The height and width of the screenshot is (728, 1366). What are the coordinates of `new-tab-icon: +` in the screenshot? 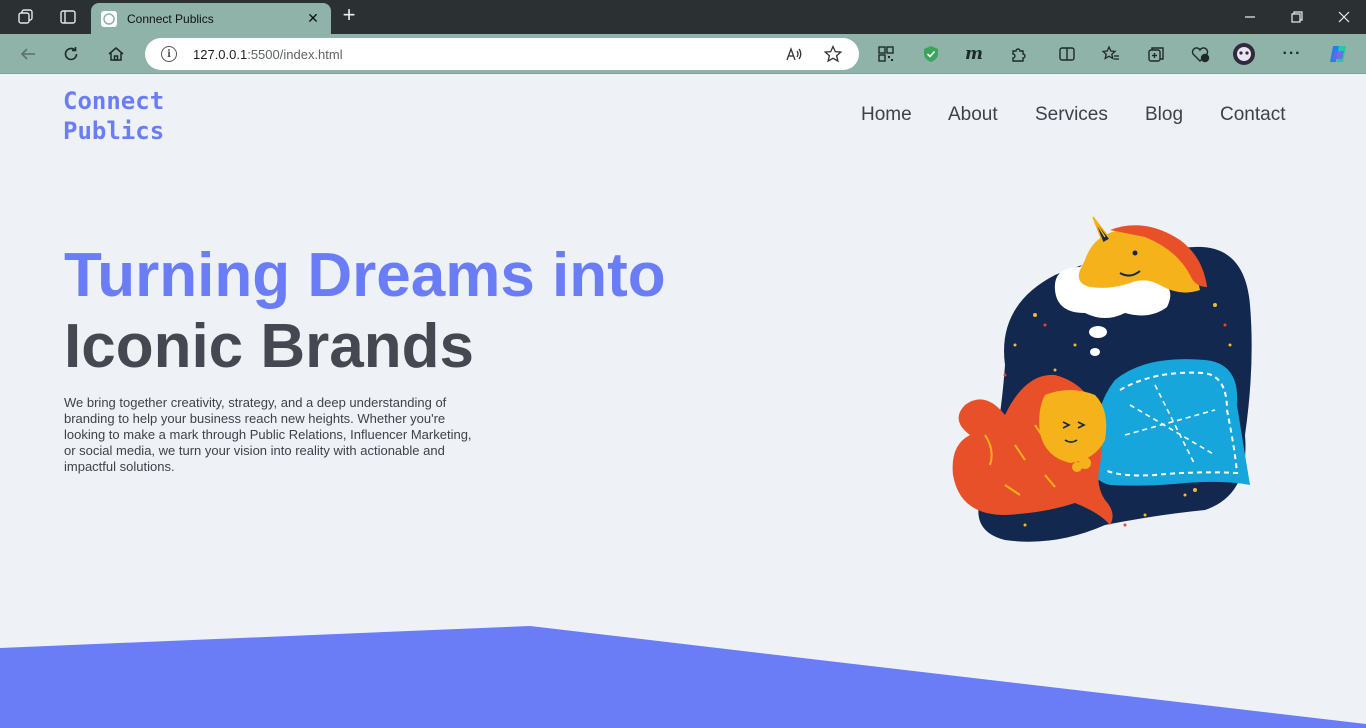 It's located at (349, 15).